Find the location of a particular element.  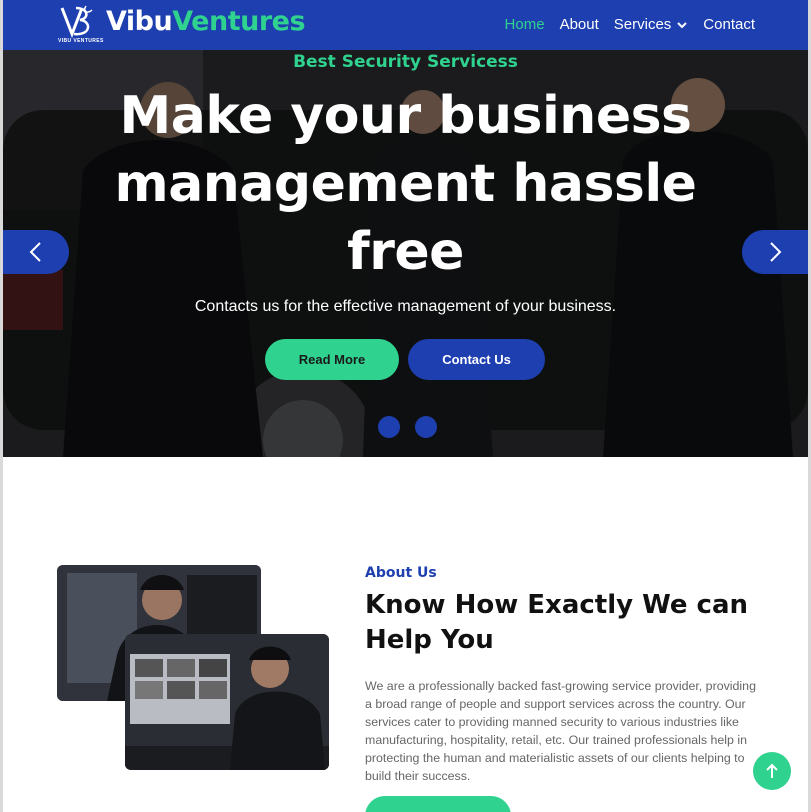

nav-services: Services is located at coordinates (651, 24).